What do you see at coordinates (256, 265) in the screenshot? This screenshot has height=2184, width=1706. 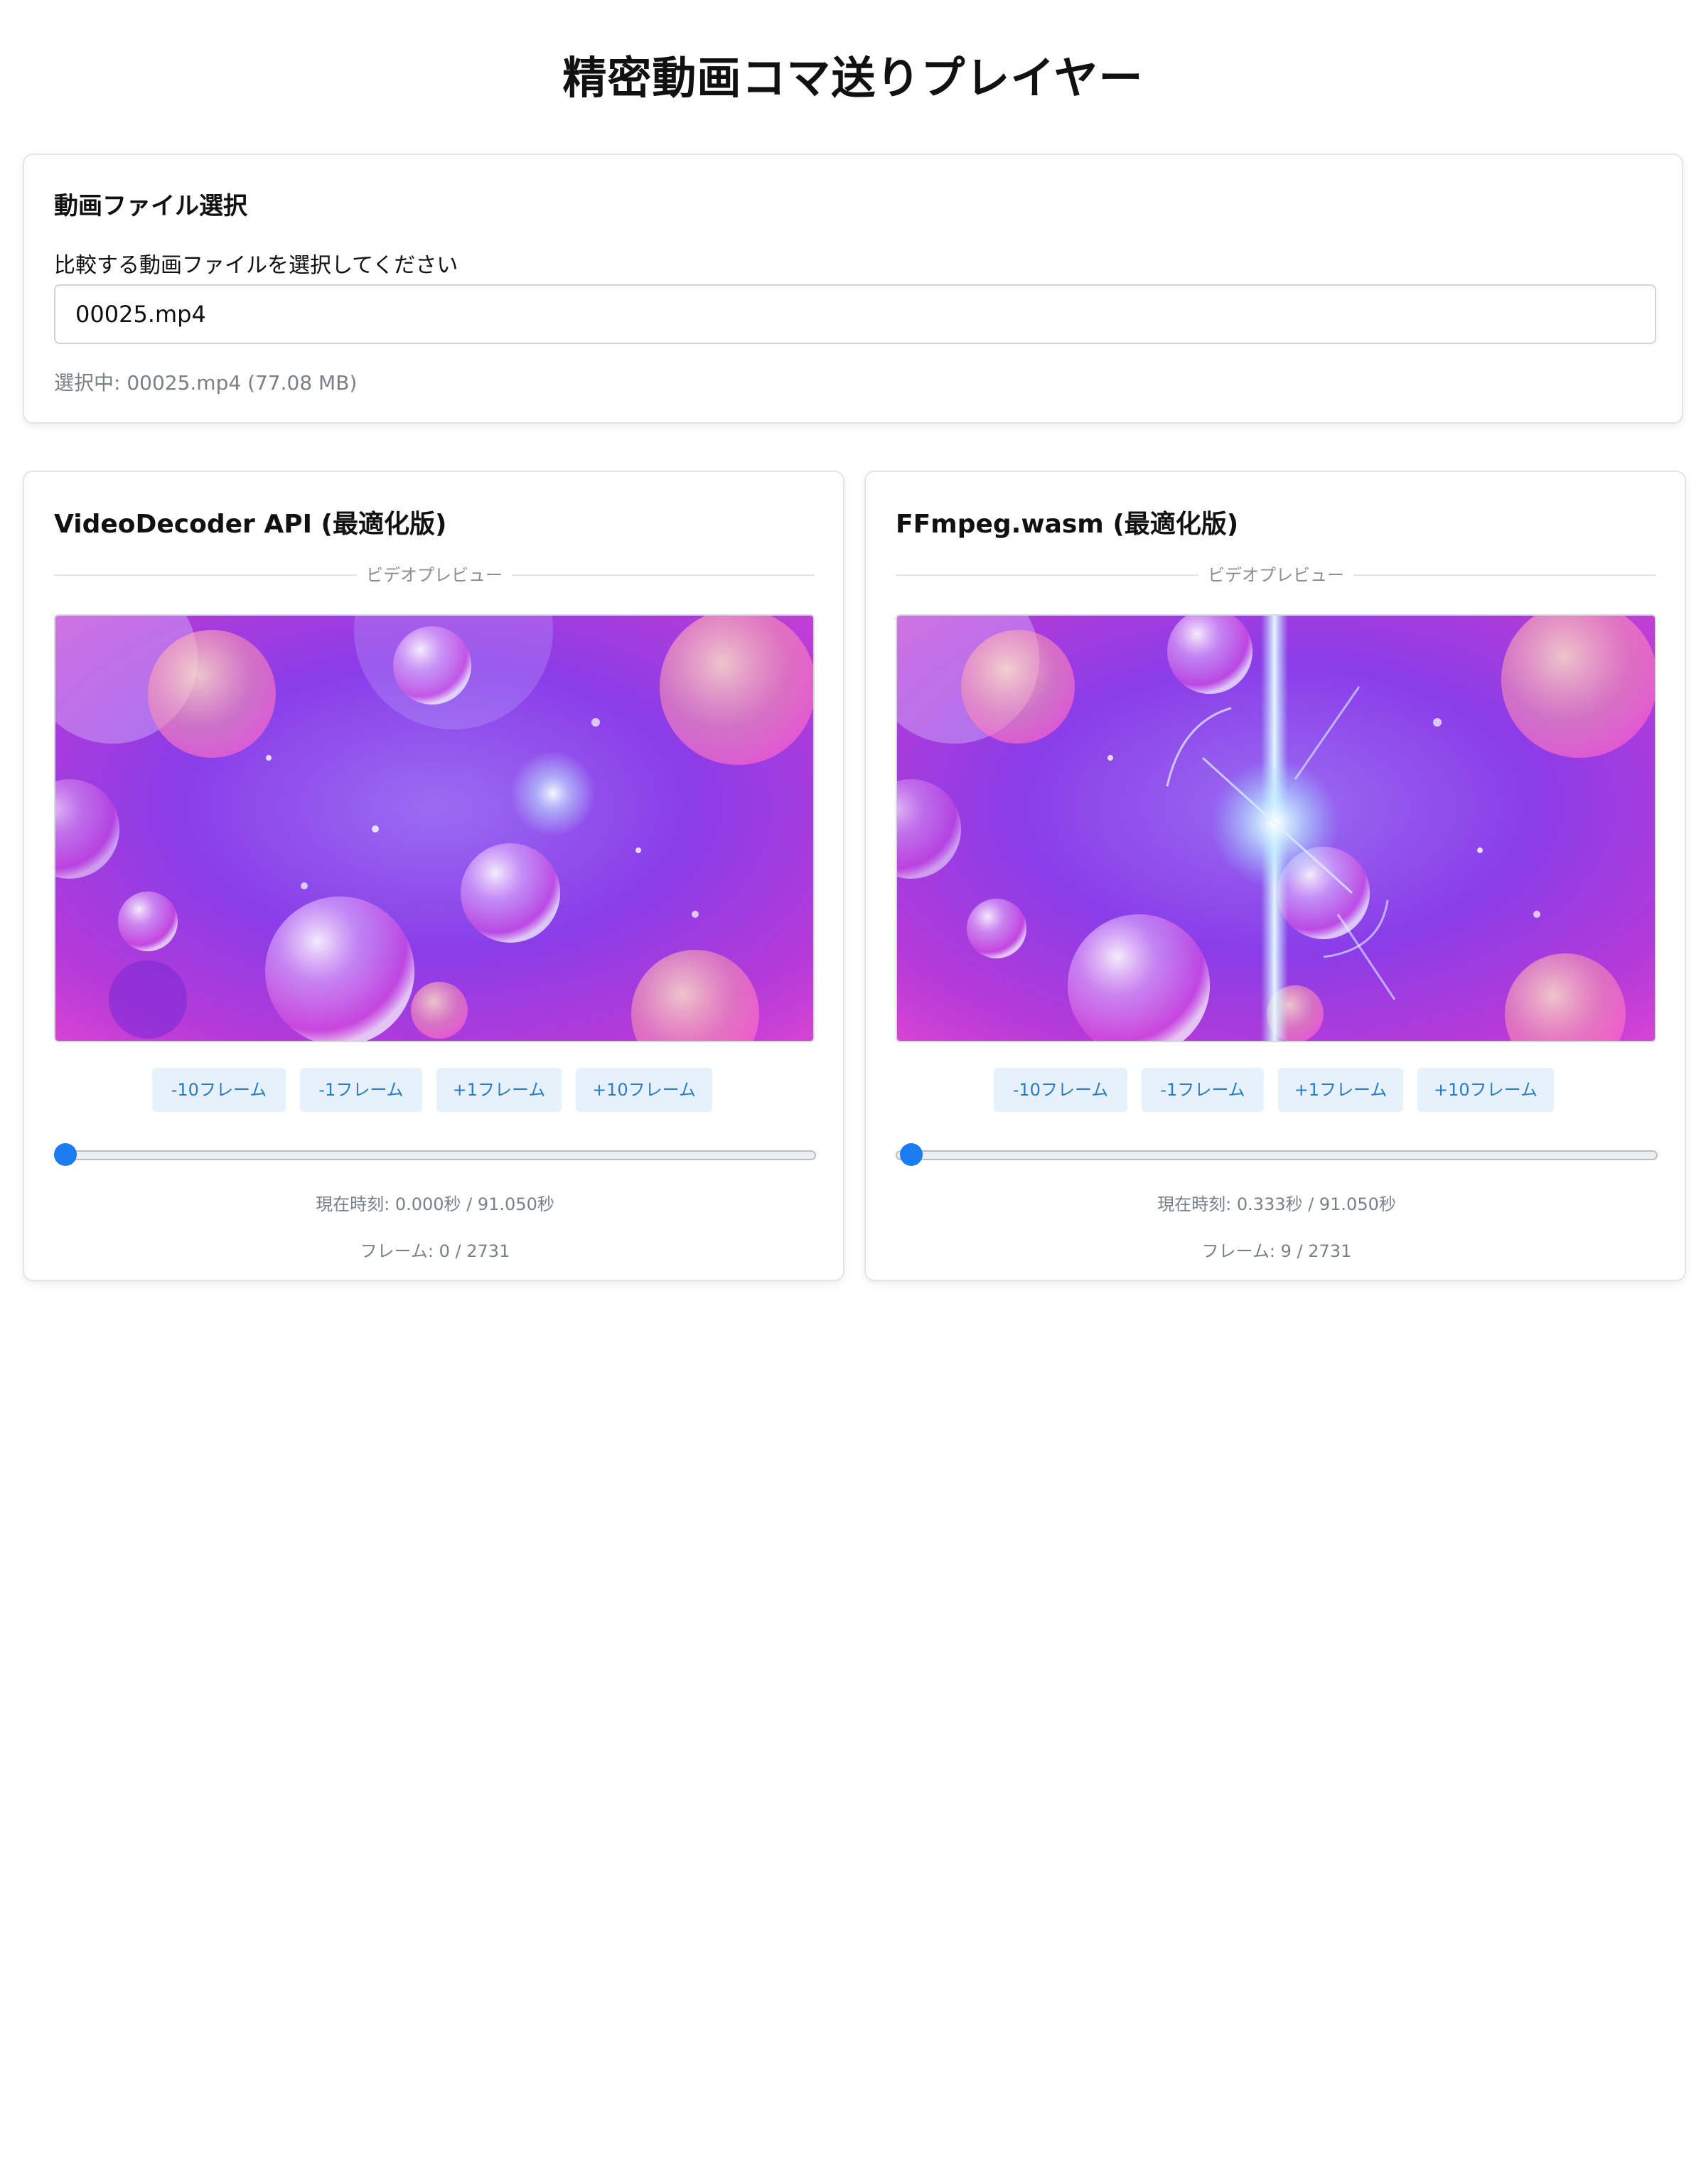 I see `file-field-label: 比較する動画ファイルを選択してください` at bounding box center [256, 265].